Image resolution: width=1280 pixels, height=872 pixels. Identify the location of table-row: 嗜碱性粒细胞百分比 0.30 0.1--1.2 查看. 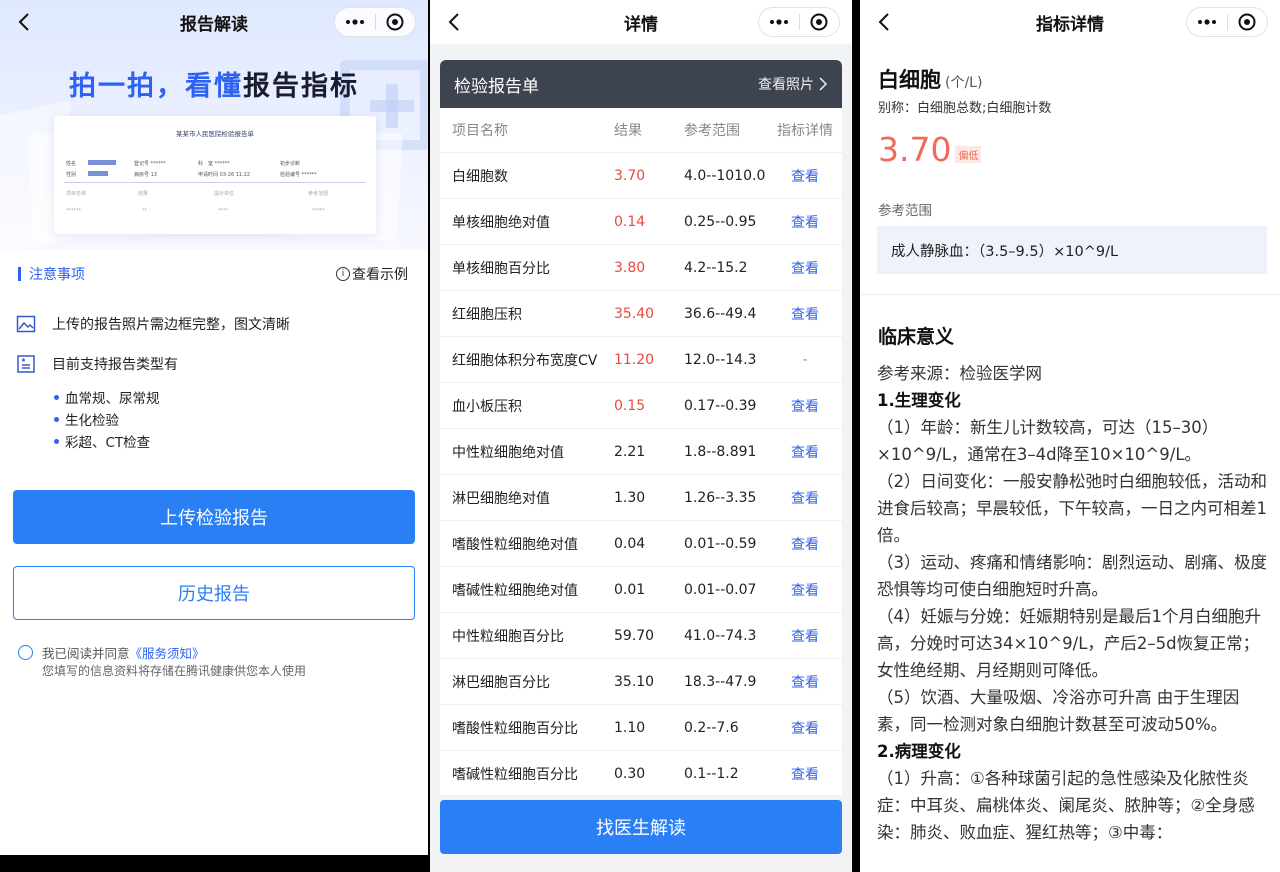
(641, 773).